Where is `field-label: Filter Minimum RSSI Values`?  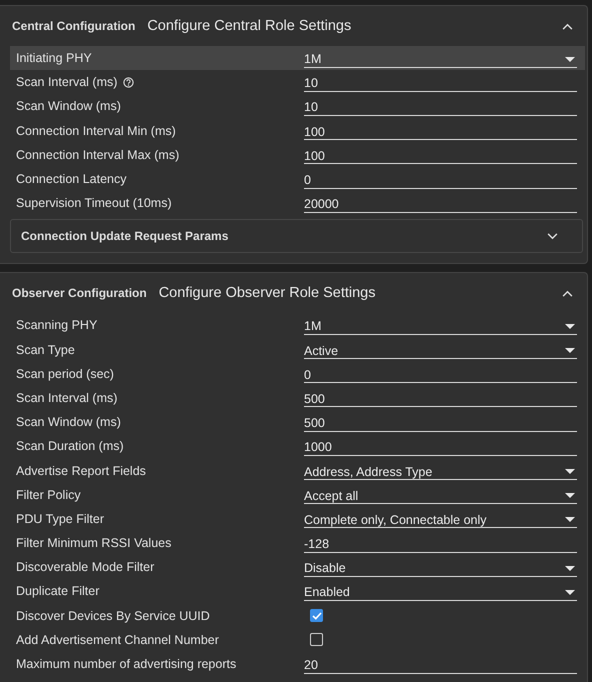
field-label: Filter Minimum RSSI Values is located at coordinates (94, 543).